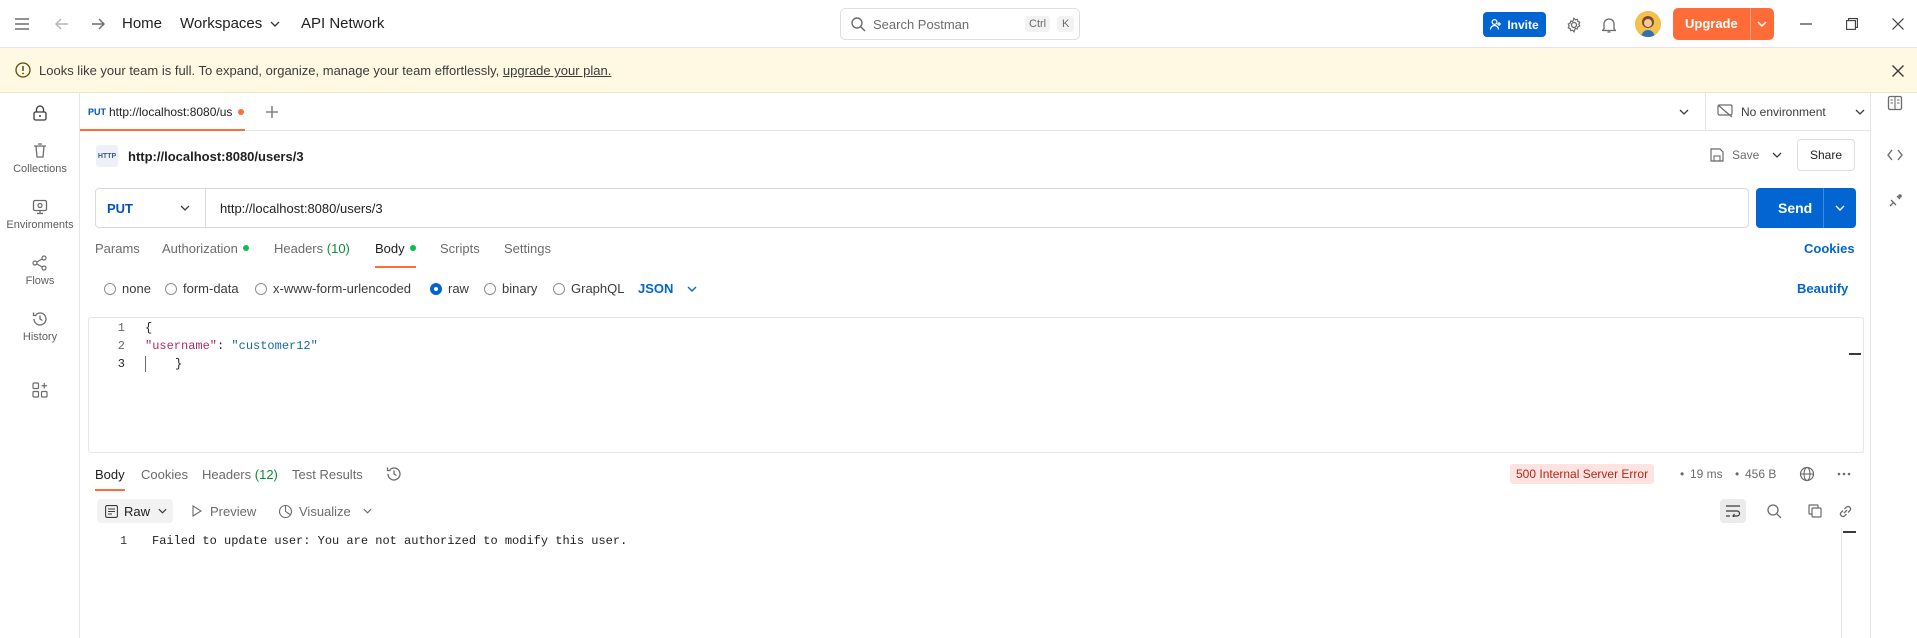 This screenshot has height=638, width=1917. I want to click on radio-circle, so click(490, 288).